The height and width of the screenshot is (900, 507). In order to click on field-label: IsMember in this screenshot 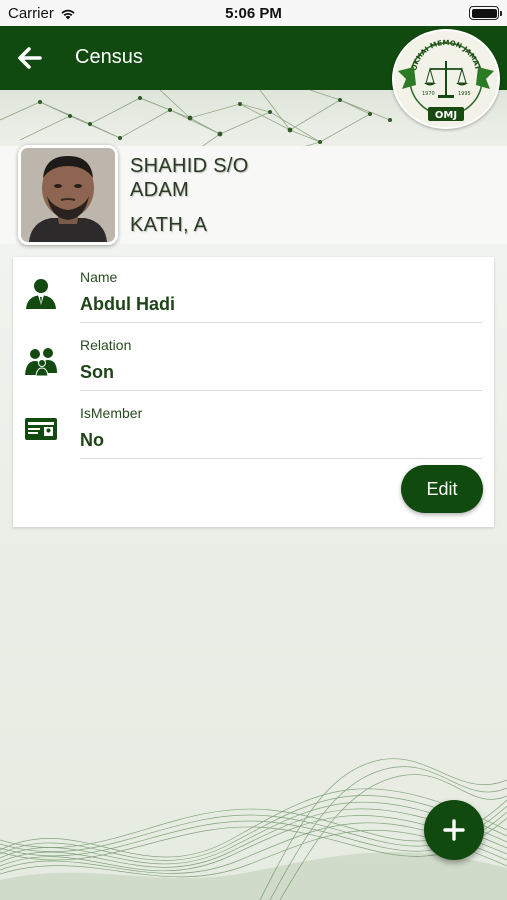, I will do `click(111, 413)`.